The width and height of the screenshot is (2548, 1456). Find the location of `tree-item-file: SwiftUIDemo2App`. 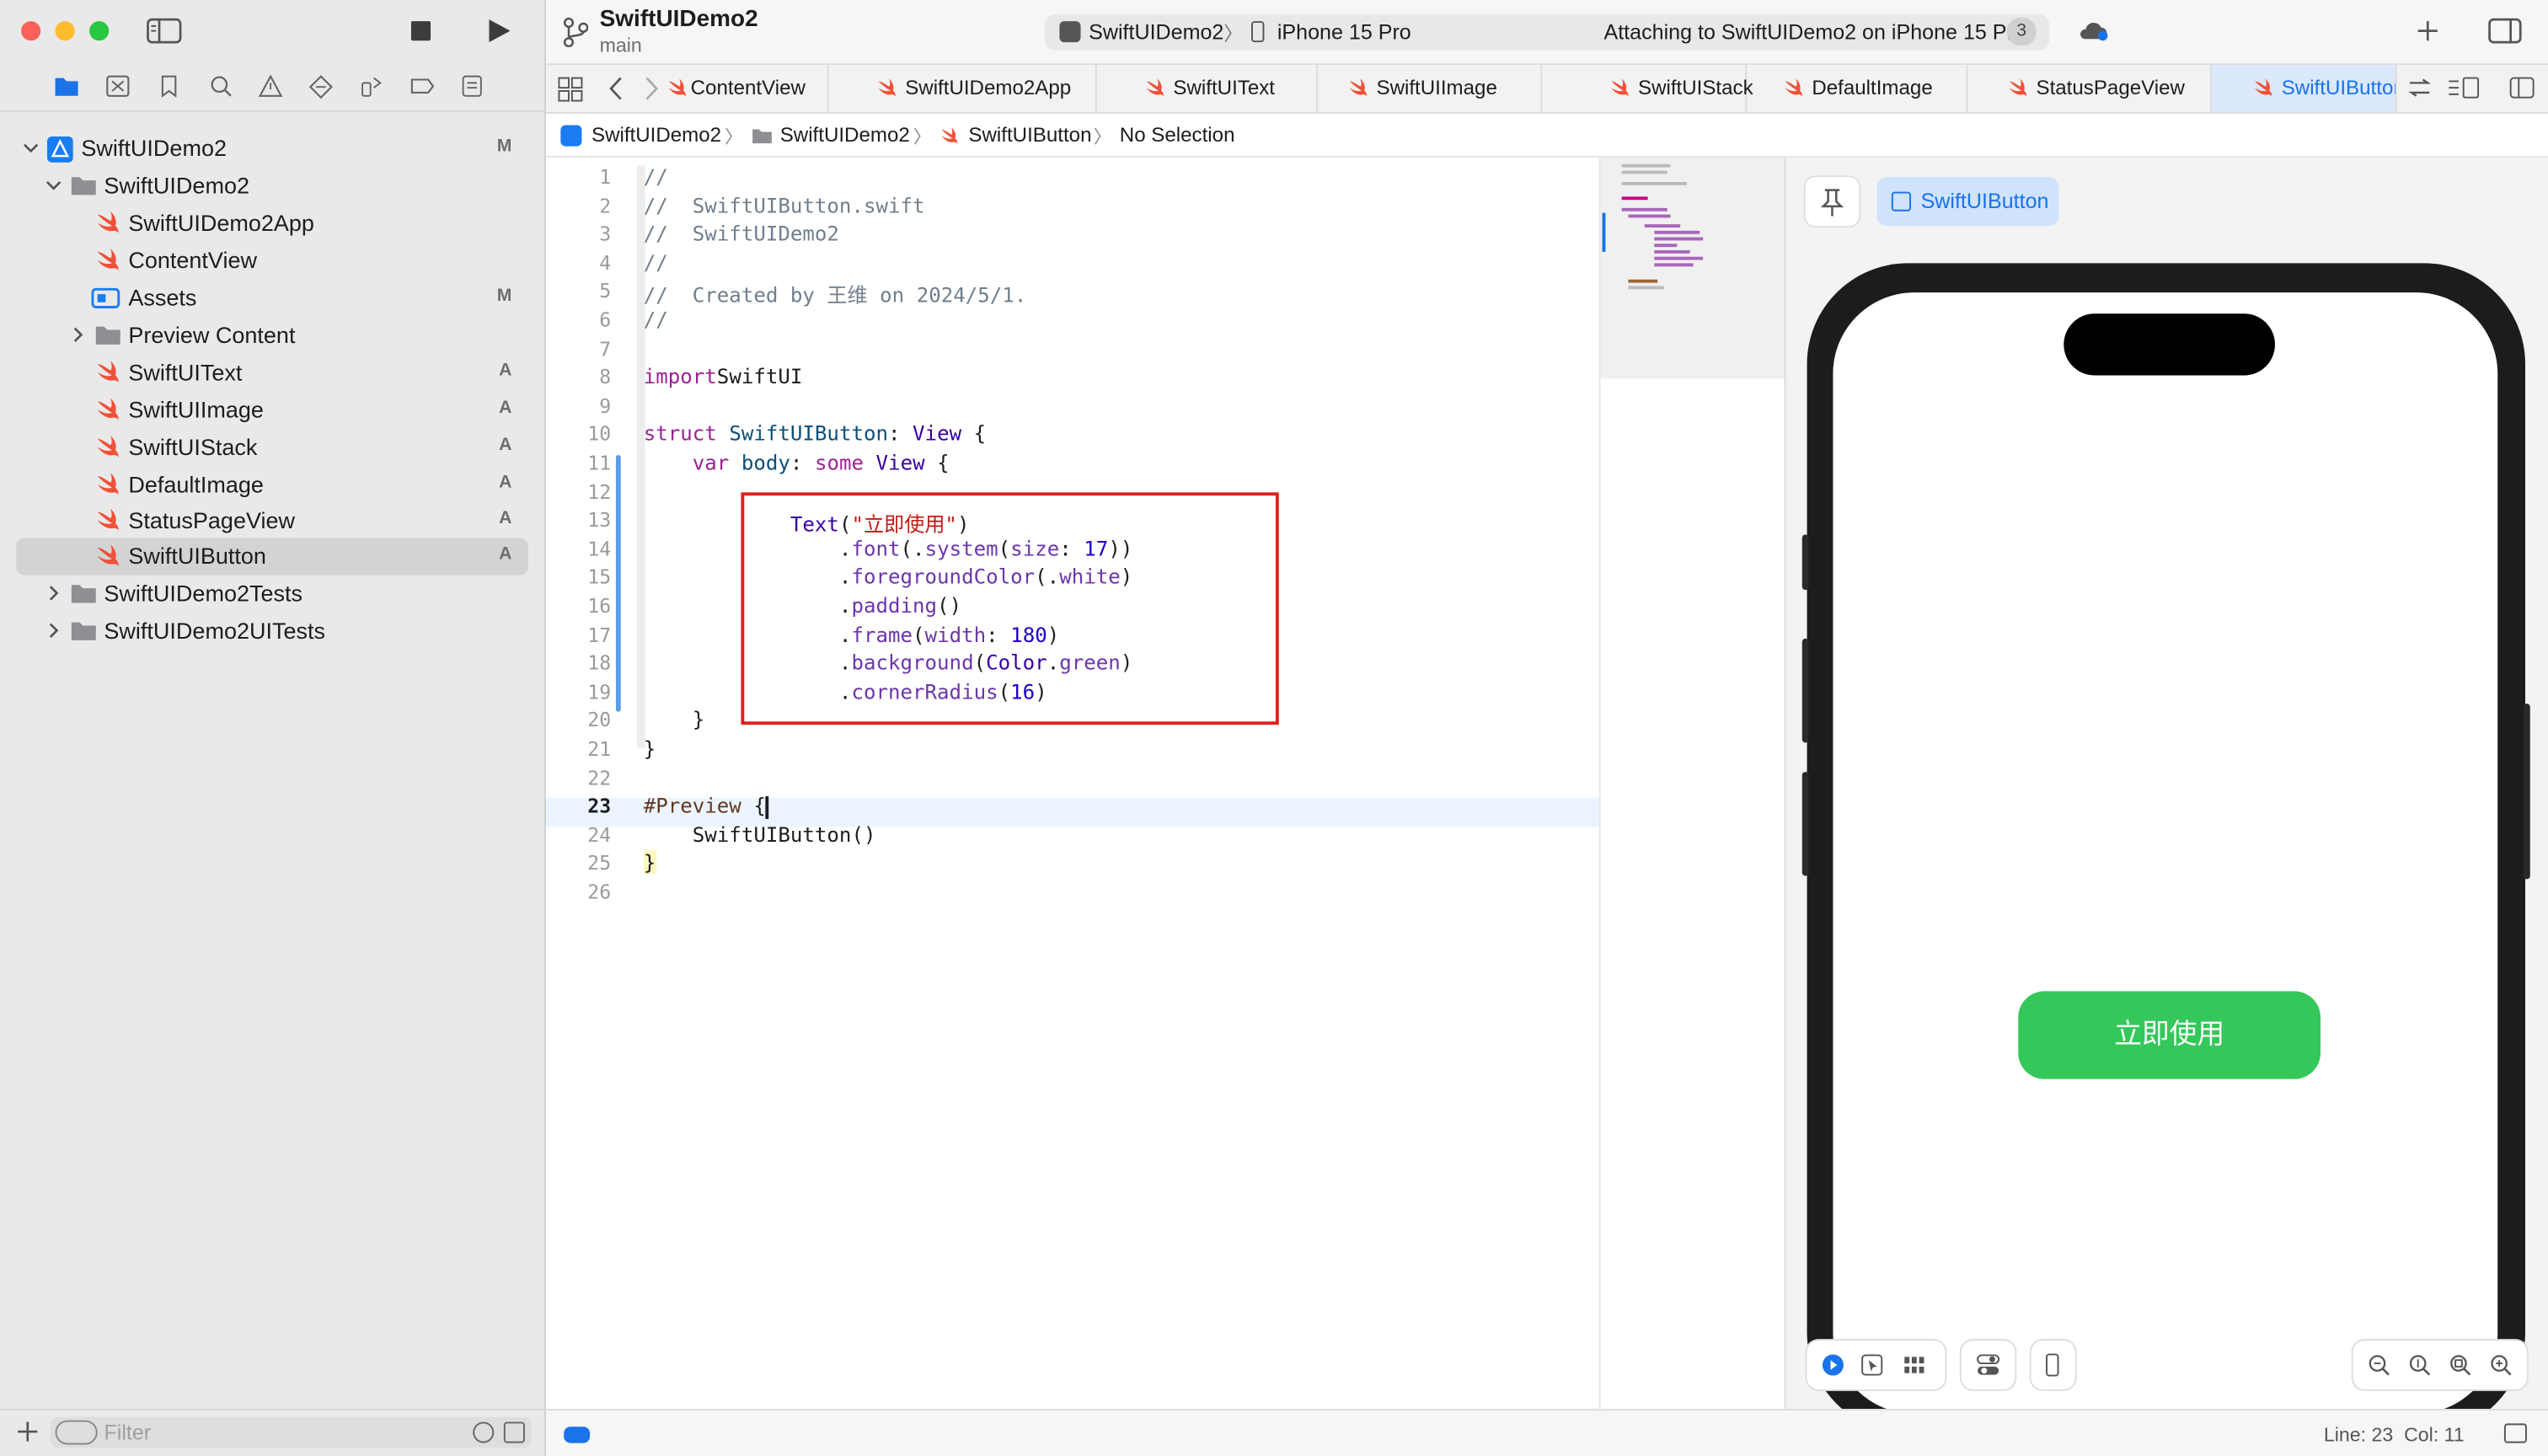

tree-item-file: SwiftUIDemo2App is located at coordinates (271, 223).